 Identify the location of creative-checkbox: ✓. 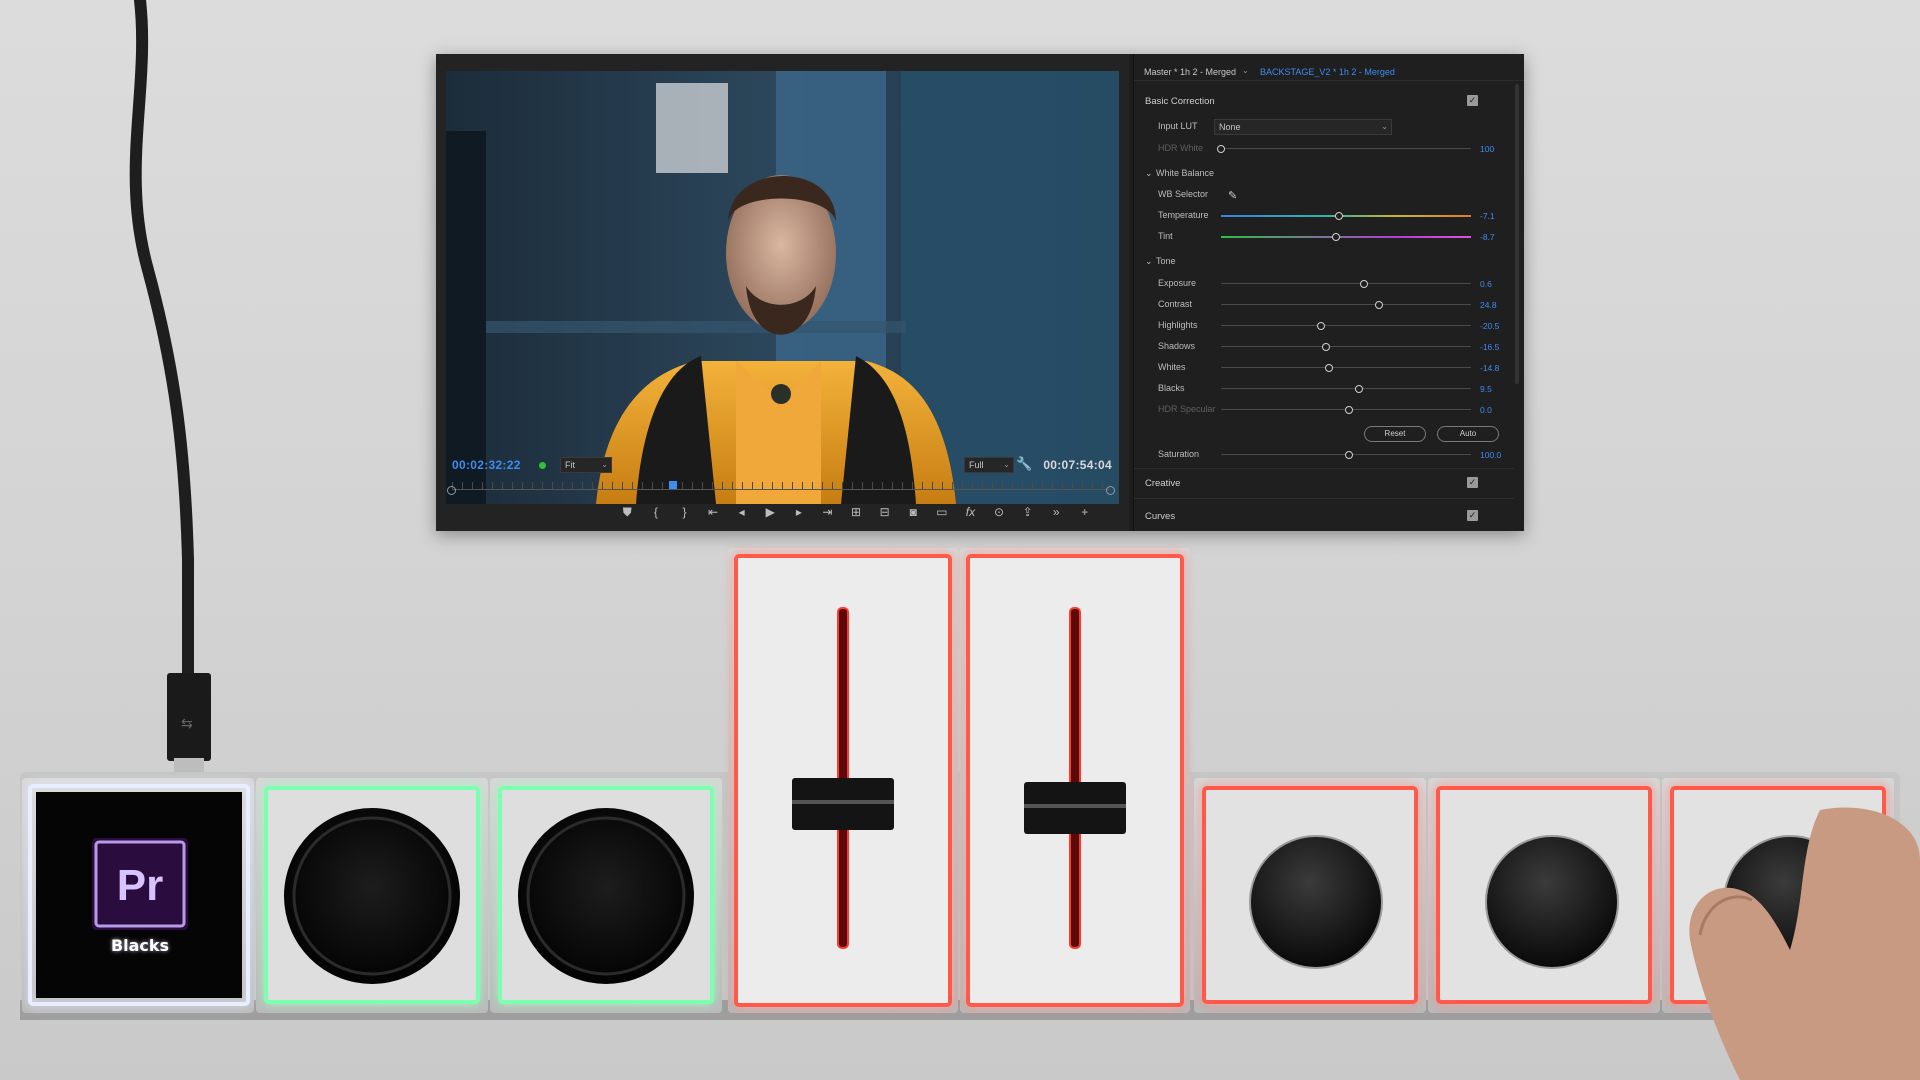
(1472, 482).